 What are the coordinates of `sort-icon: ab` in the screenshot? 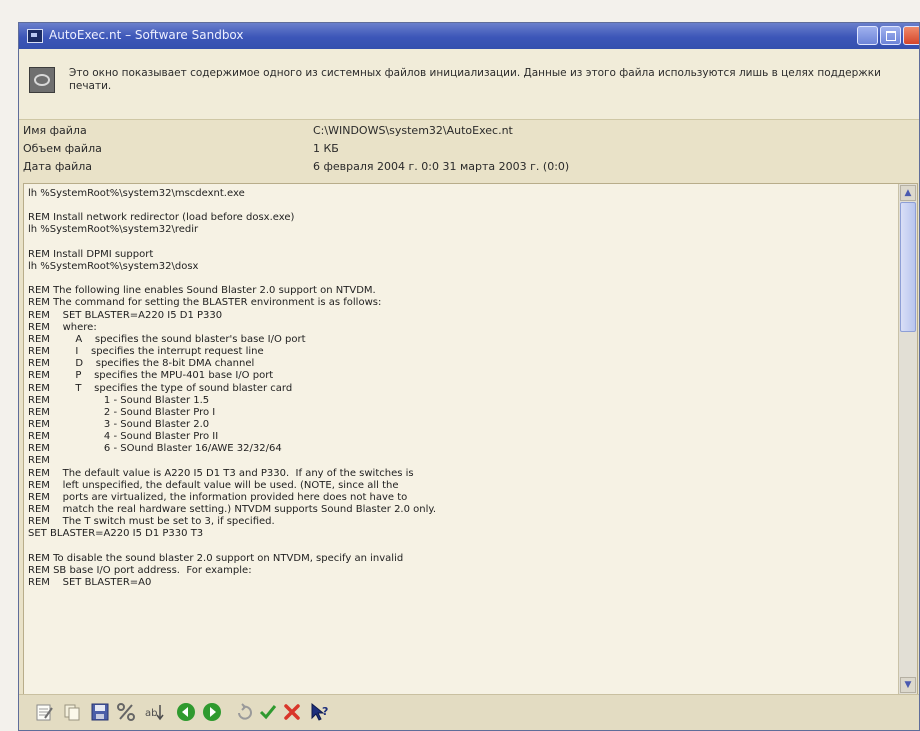 It's located at (154, 712).